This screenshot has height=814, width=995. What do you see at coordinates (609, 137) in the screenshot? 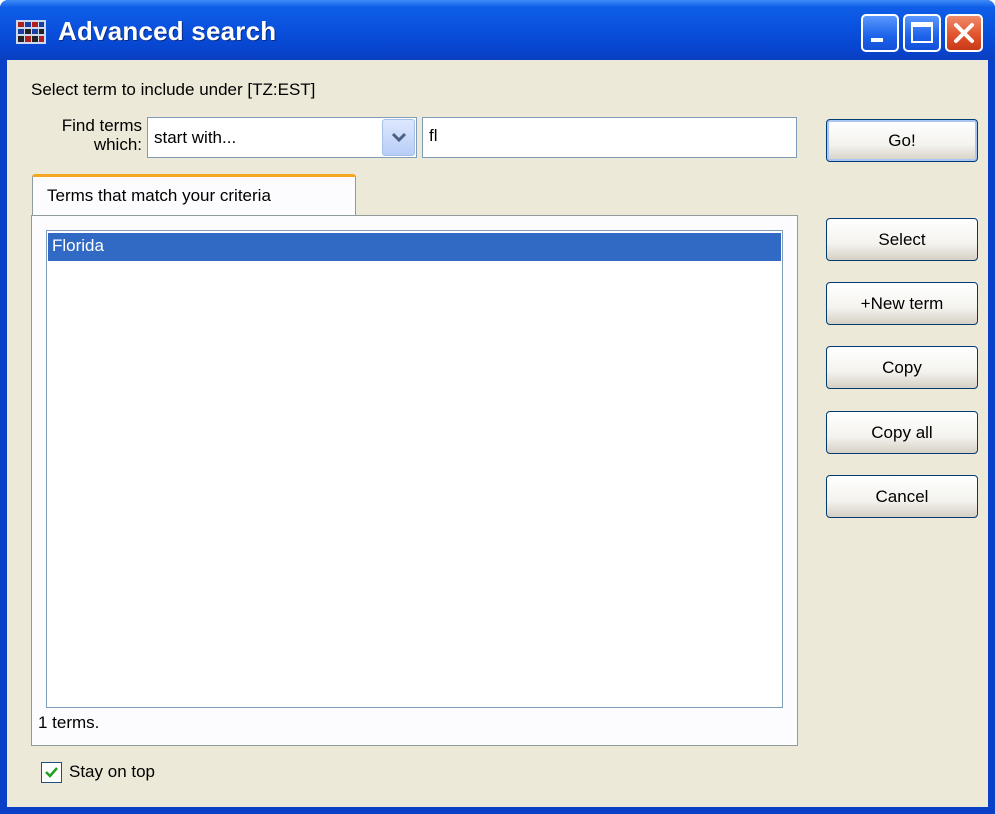
I see `search-input: fl` at bounding box center [609, 137].